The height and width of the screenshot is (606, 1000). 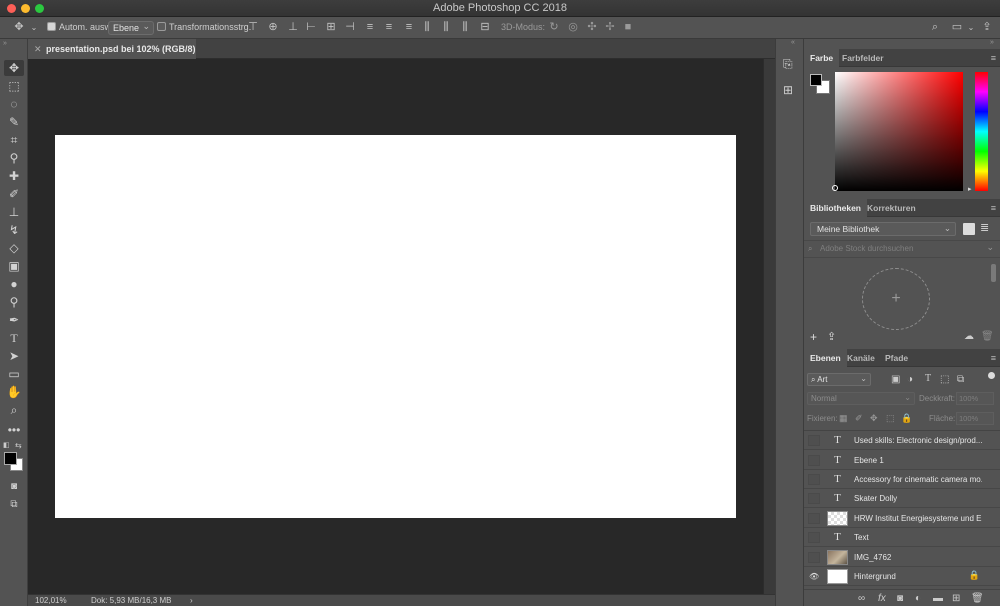 I want to click on vertical-scrollbar, so click(x=769, y=326).